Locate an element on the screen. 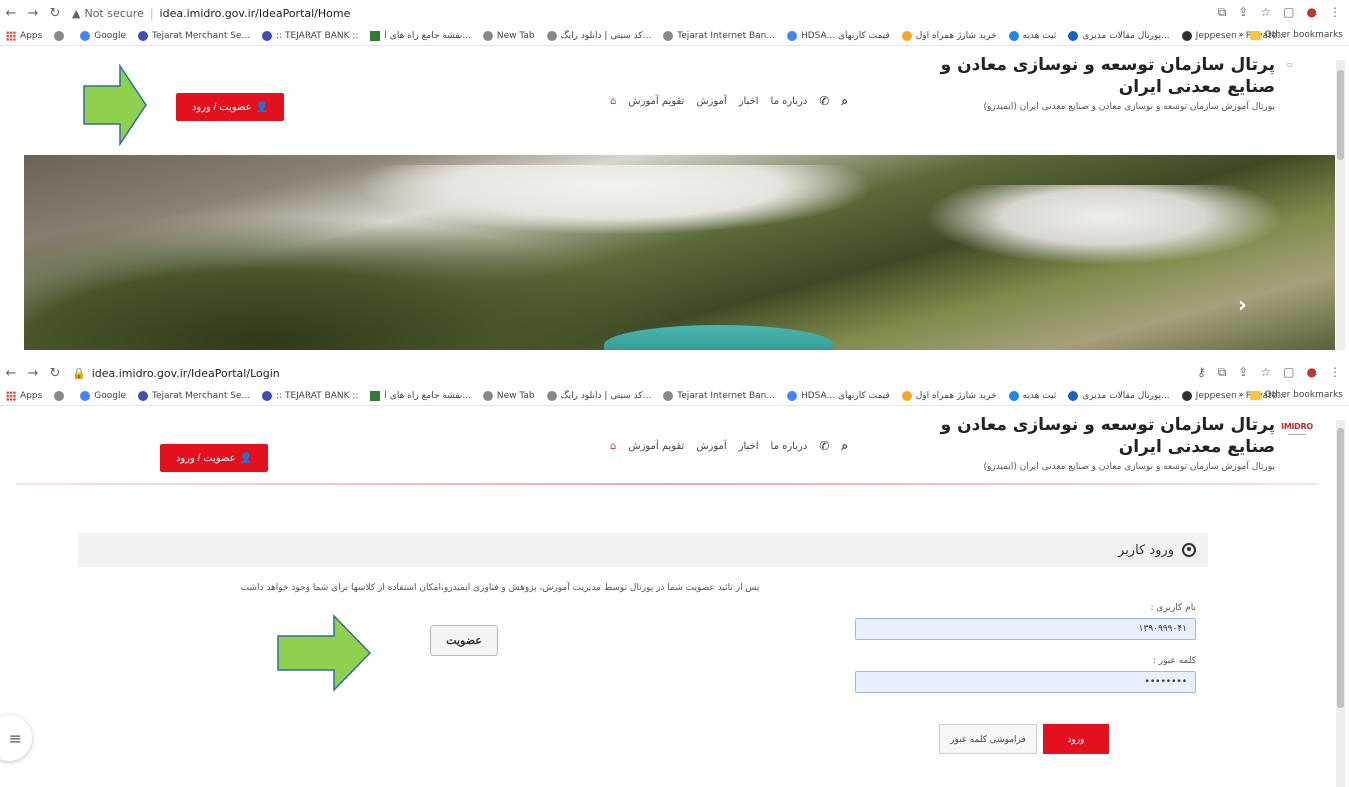 The image size is (1349, 787). join-button: عضویت is located at coordinates (464, 640).